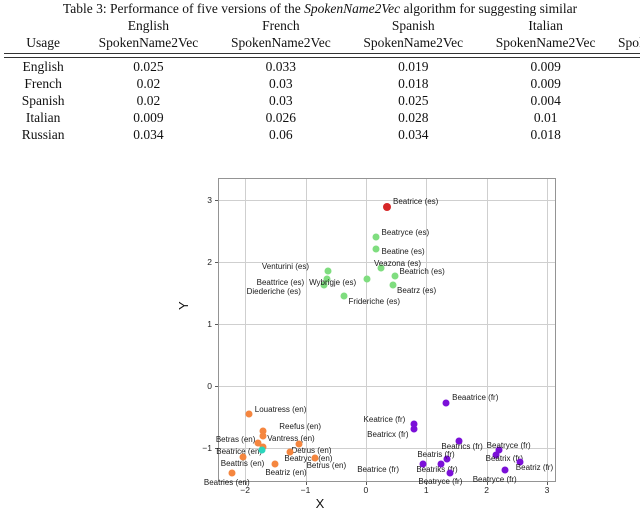 Image resolution: width=640 pixels, height=521 pixels. What do you see at coordinates (273, 292) in the screenshot?
I see `scatter-point-label: Diederiche (es)` at bounding box center [273, 292].